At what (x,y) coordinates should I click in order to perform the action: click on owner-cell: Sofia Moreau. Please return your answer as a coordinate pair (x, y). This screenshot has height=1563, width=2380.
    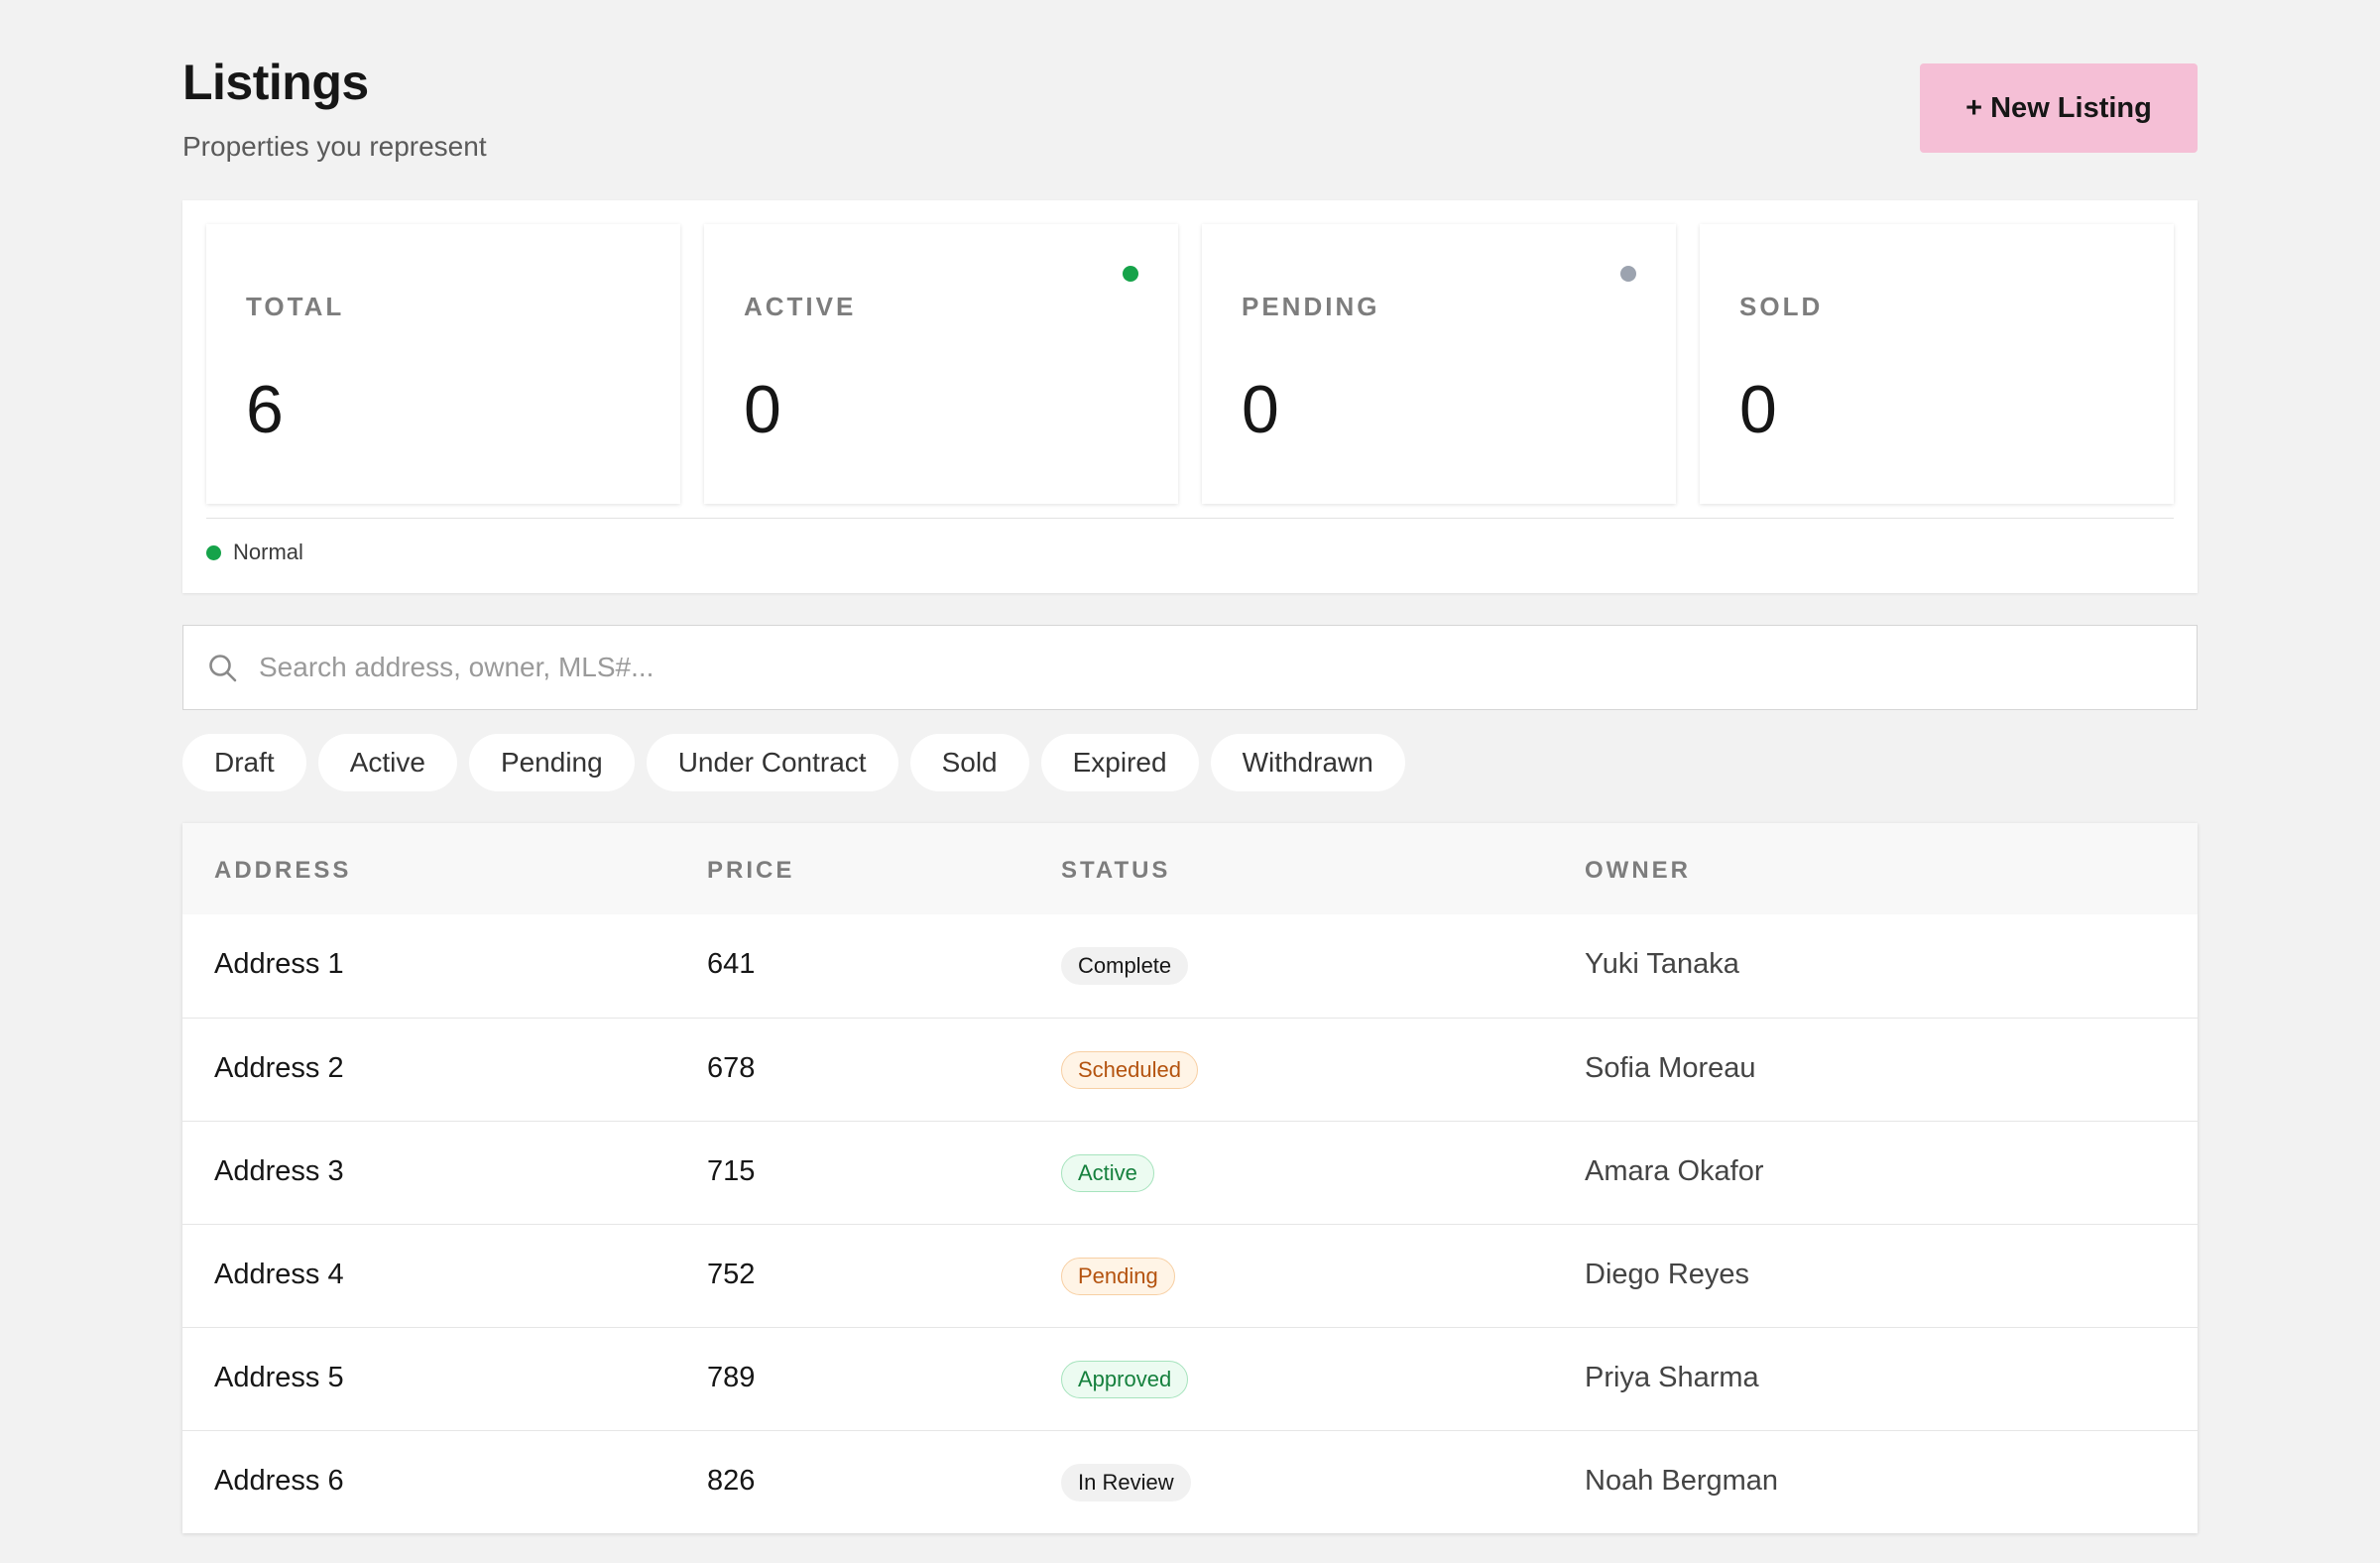
    Looking at the image, I should click on (1670, 1068).